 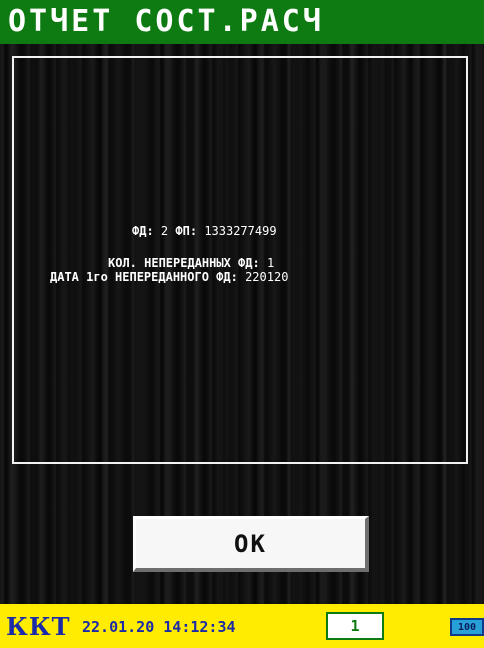 I want to click on counter-badge: 1, so click(x=355, y=626).